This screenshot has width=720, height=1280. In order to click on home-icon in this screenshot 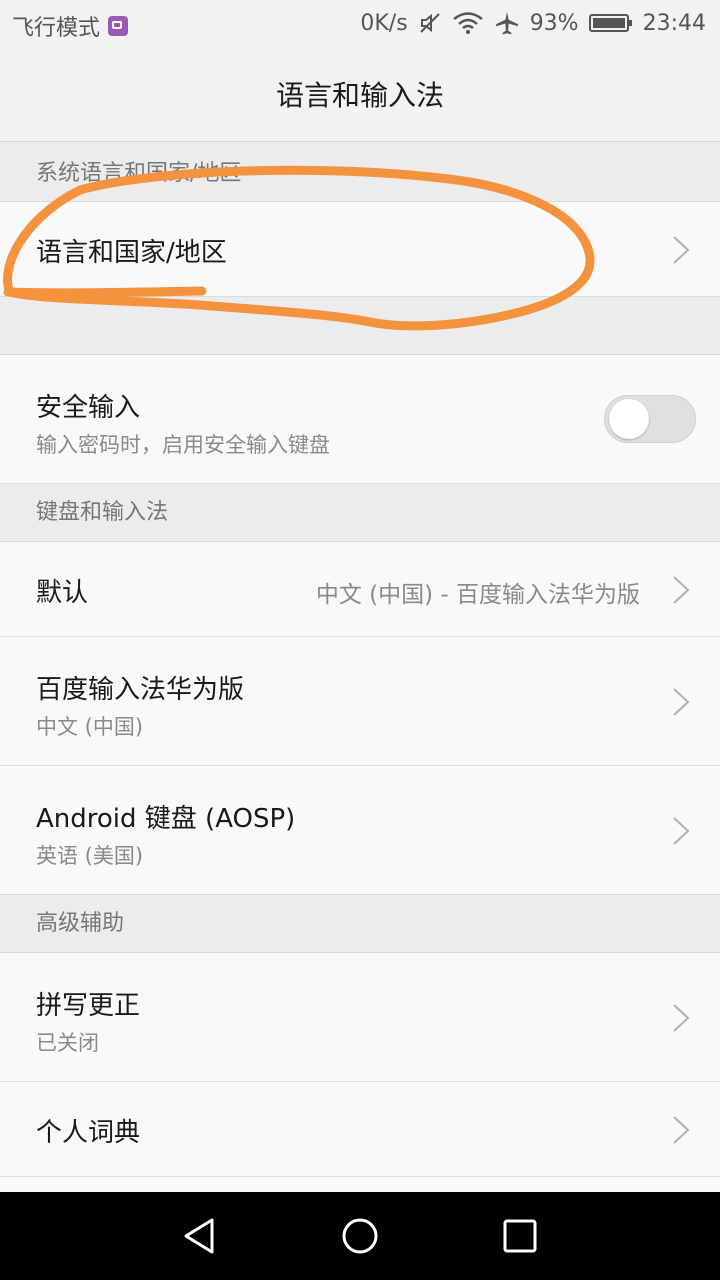, I will do `click(360, 1236)`.